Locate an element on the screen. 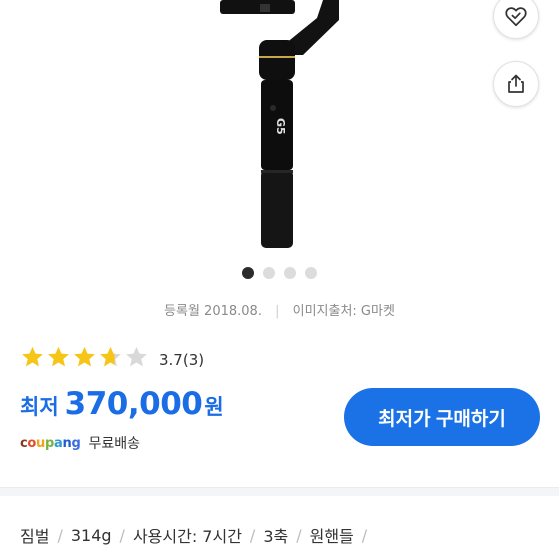 The width and height of the screenshot is (559, 559). lowest-price: 최저 370,000 원 is located at coordinates (122, 404).